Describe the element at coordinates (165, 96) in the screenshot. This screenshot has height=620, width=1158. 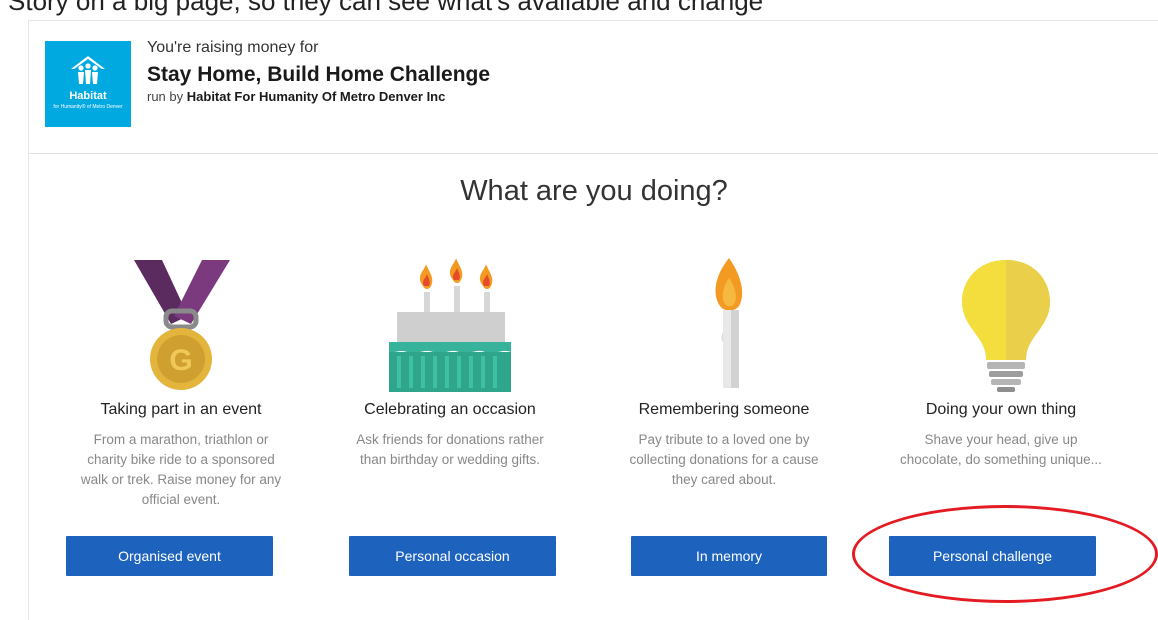
I see `run-by-prefix: run by` at that location.